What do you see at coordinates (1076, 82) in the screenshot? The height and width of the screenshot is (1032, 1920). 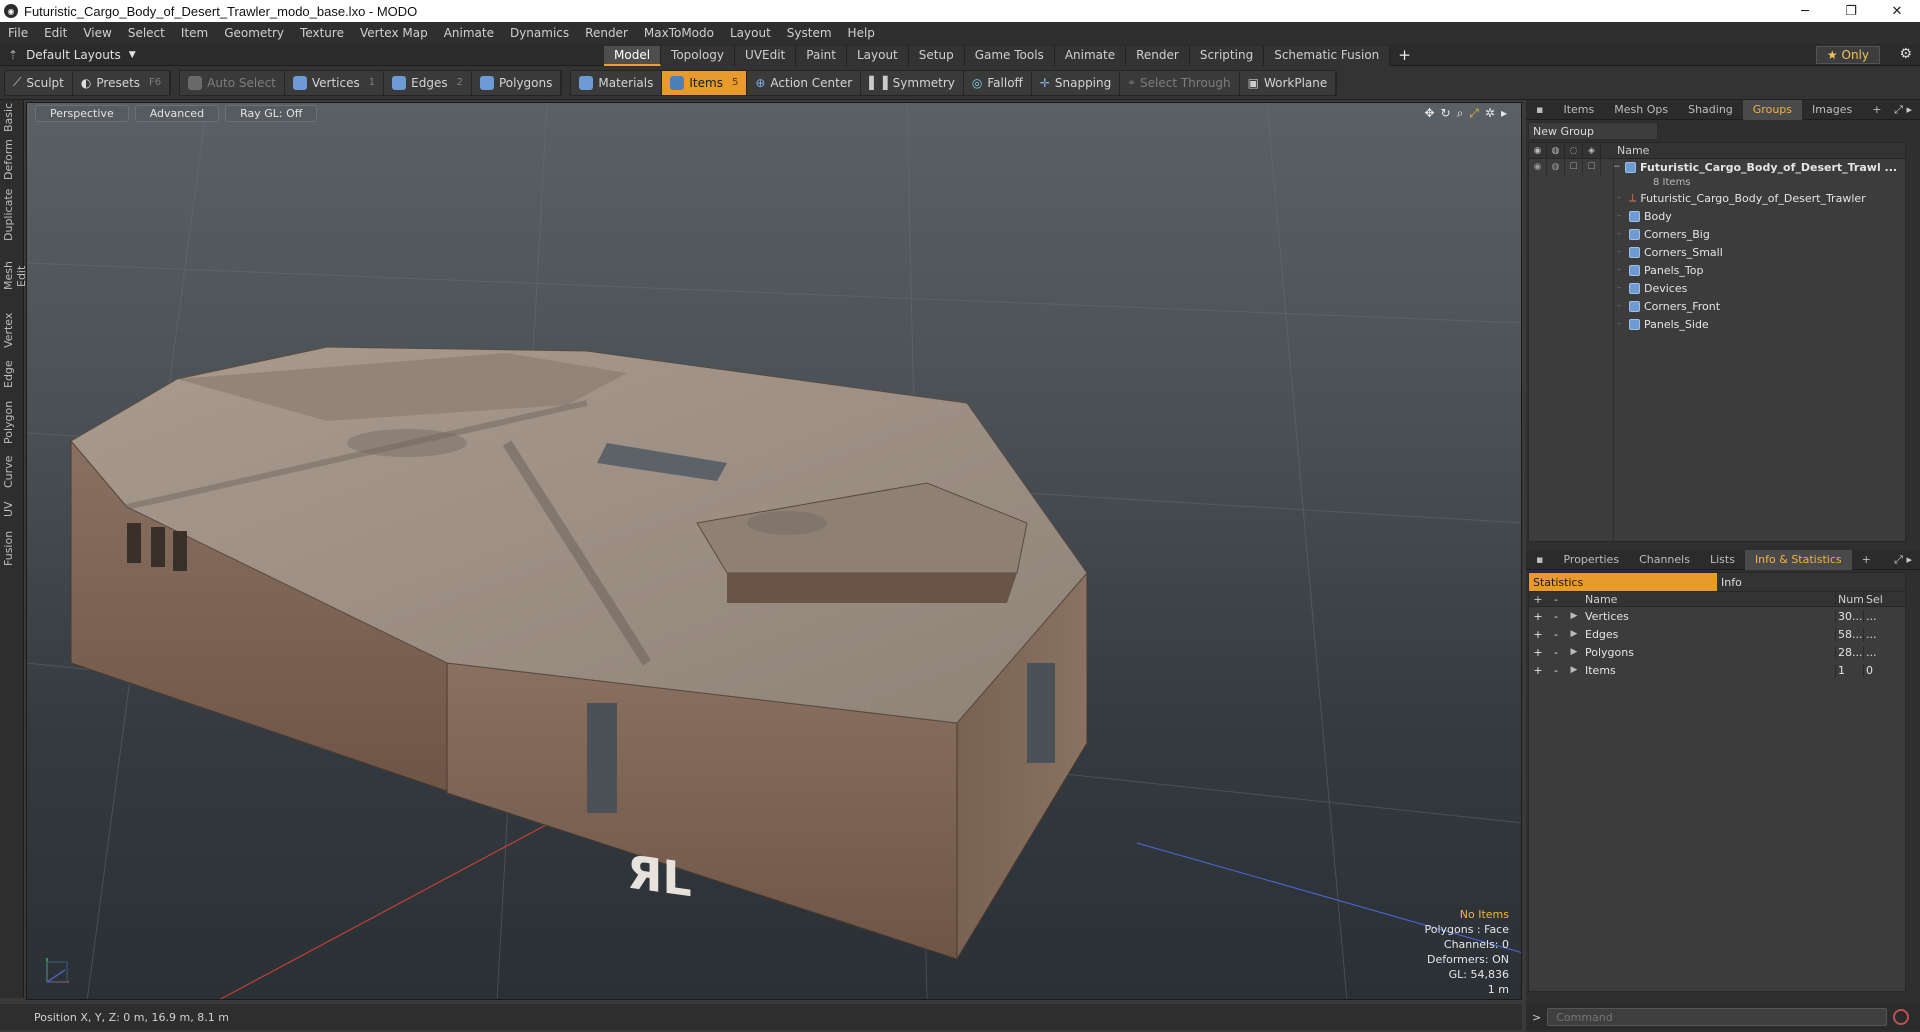 I see `snapping-button: ✛ Snapping` at bounding box center [1076, 82].